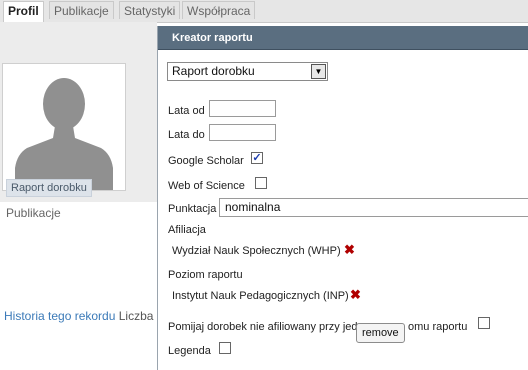 This screenshot has width=528, height=370. Describe the element at coordinates (318, 71) in the screenshot. I see `dropdown-arrow-icon: ▼` at that location.